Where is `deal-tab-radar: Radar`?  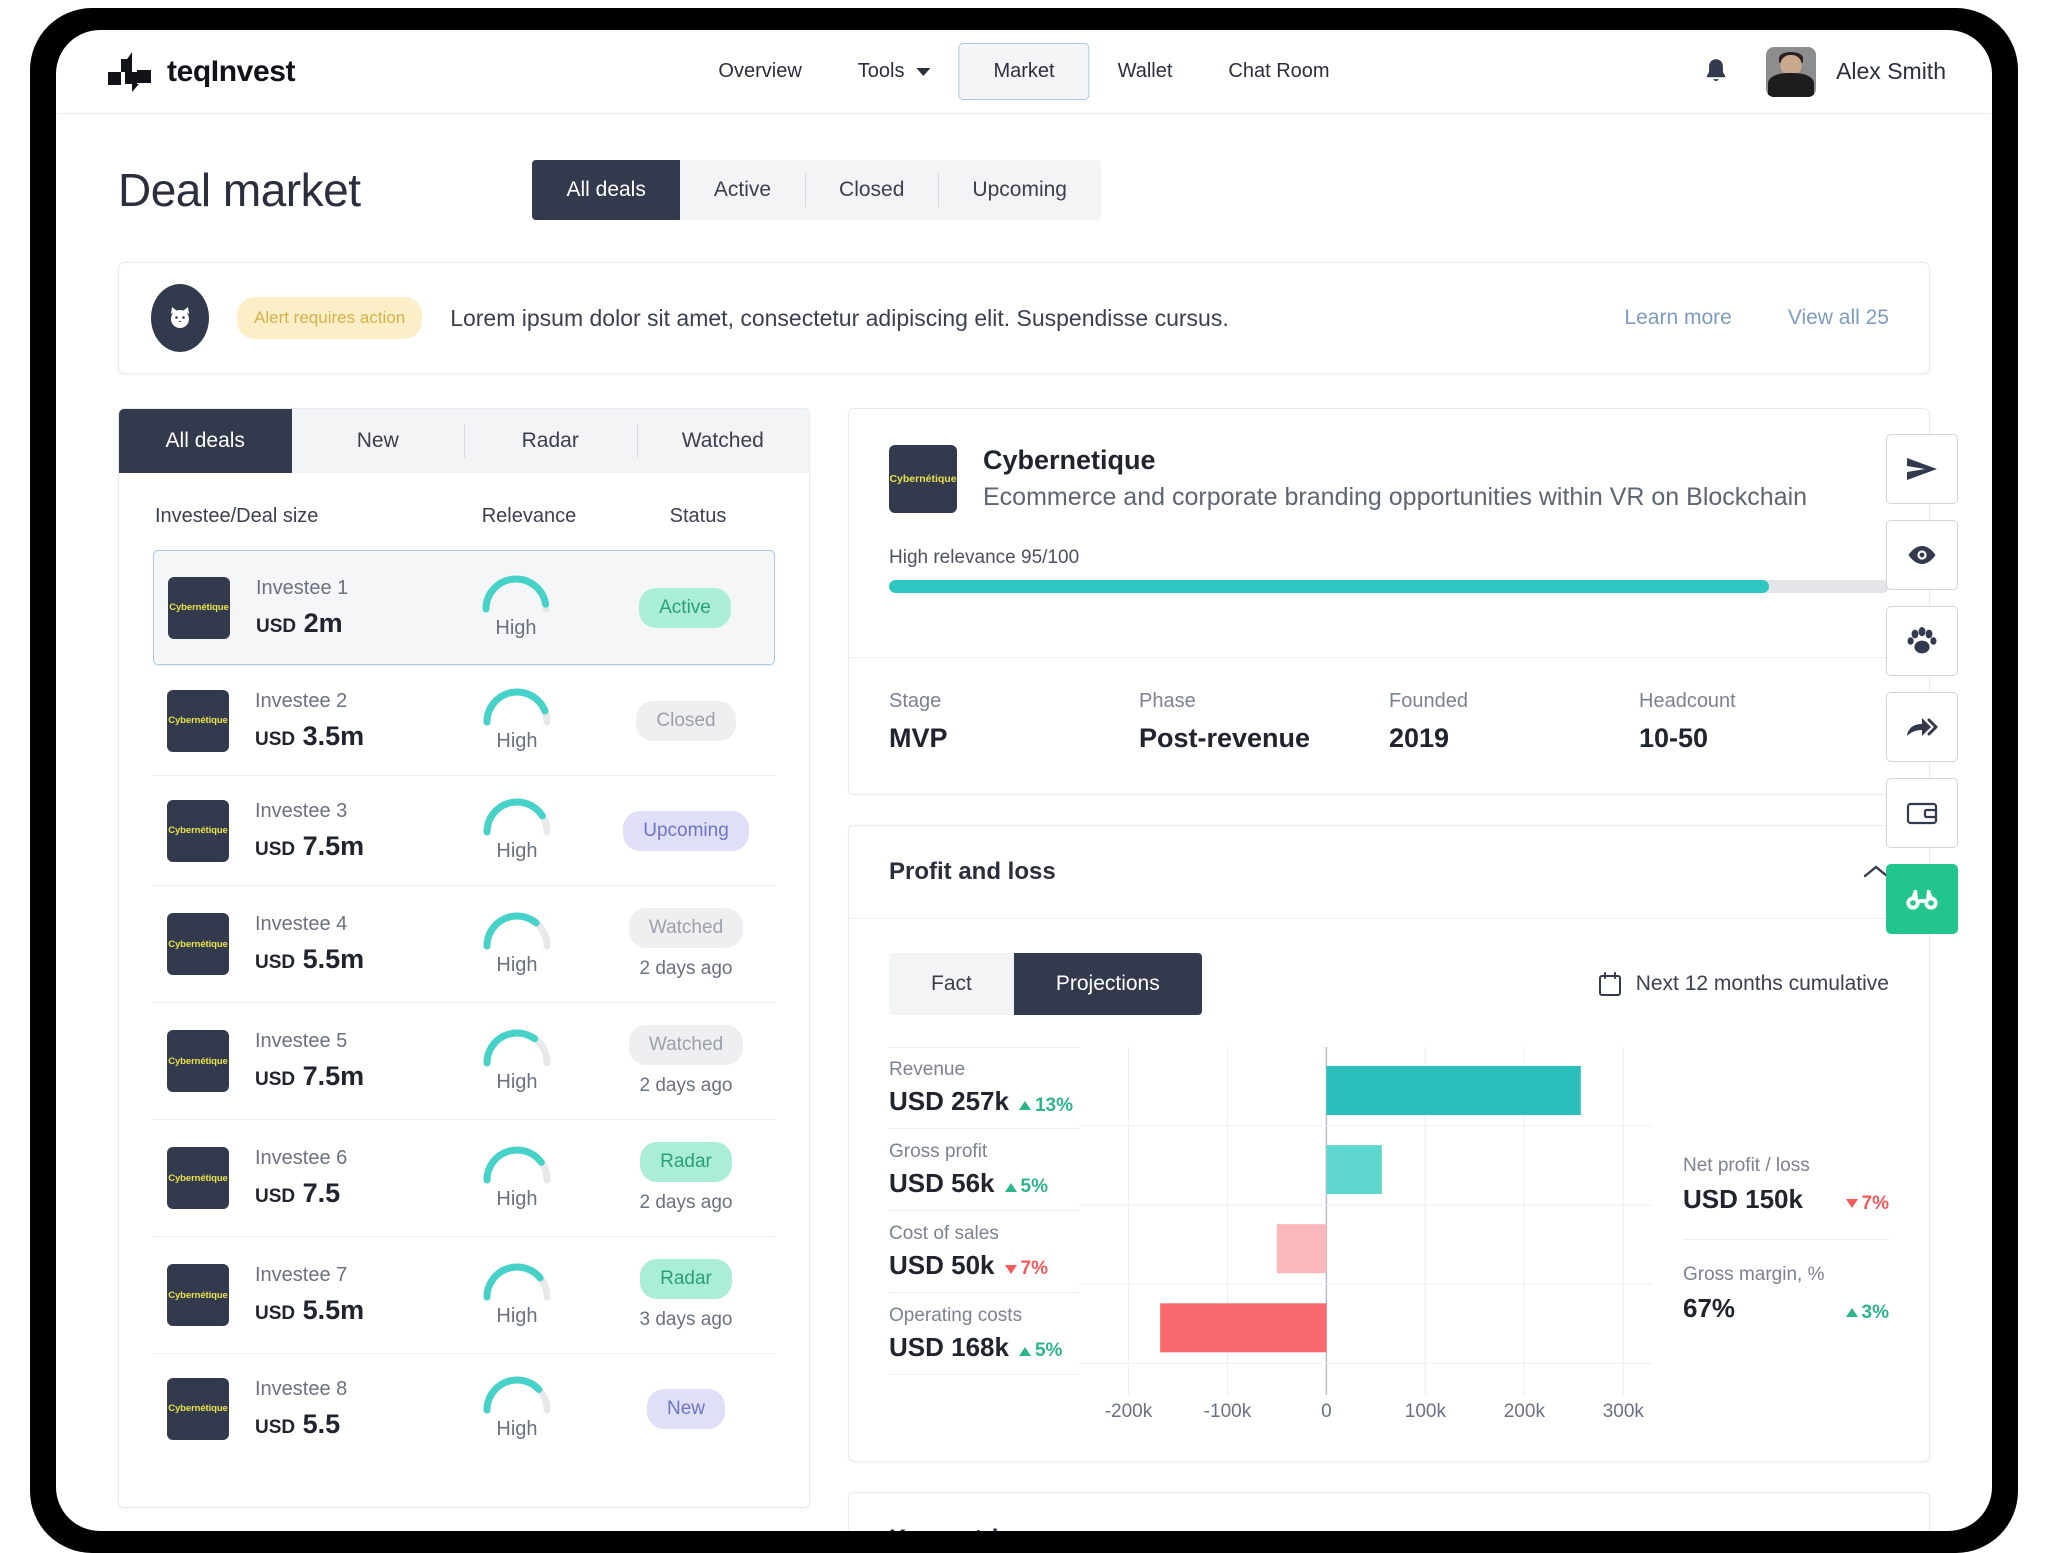
deal-tab-radar: Radar is located at coordinates (550, 441).